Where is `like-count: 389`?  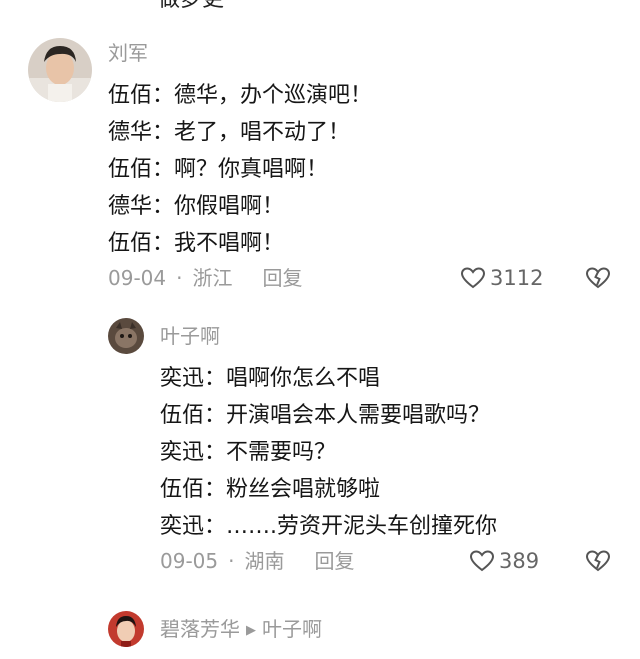
like-count: 389 is located at coordinates (519, 561).